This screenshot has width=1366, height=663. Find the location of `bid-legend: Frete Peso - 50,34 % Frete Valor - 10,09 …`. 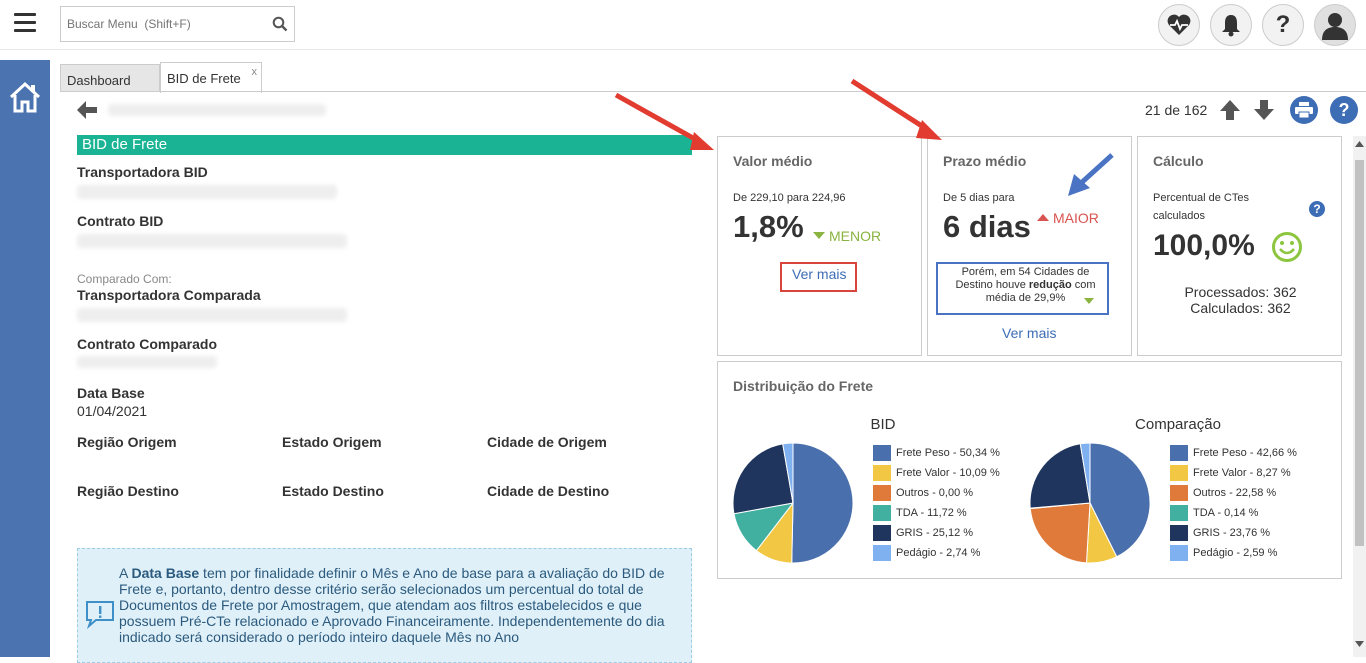

bid-legend: Frete Peso - 50,34 % Frete Valor - 10,09 … is located at coordinates (936, 503).